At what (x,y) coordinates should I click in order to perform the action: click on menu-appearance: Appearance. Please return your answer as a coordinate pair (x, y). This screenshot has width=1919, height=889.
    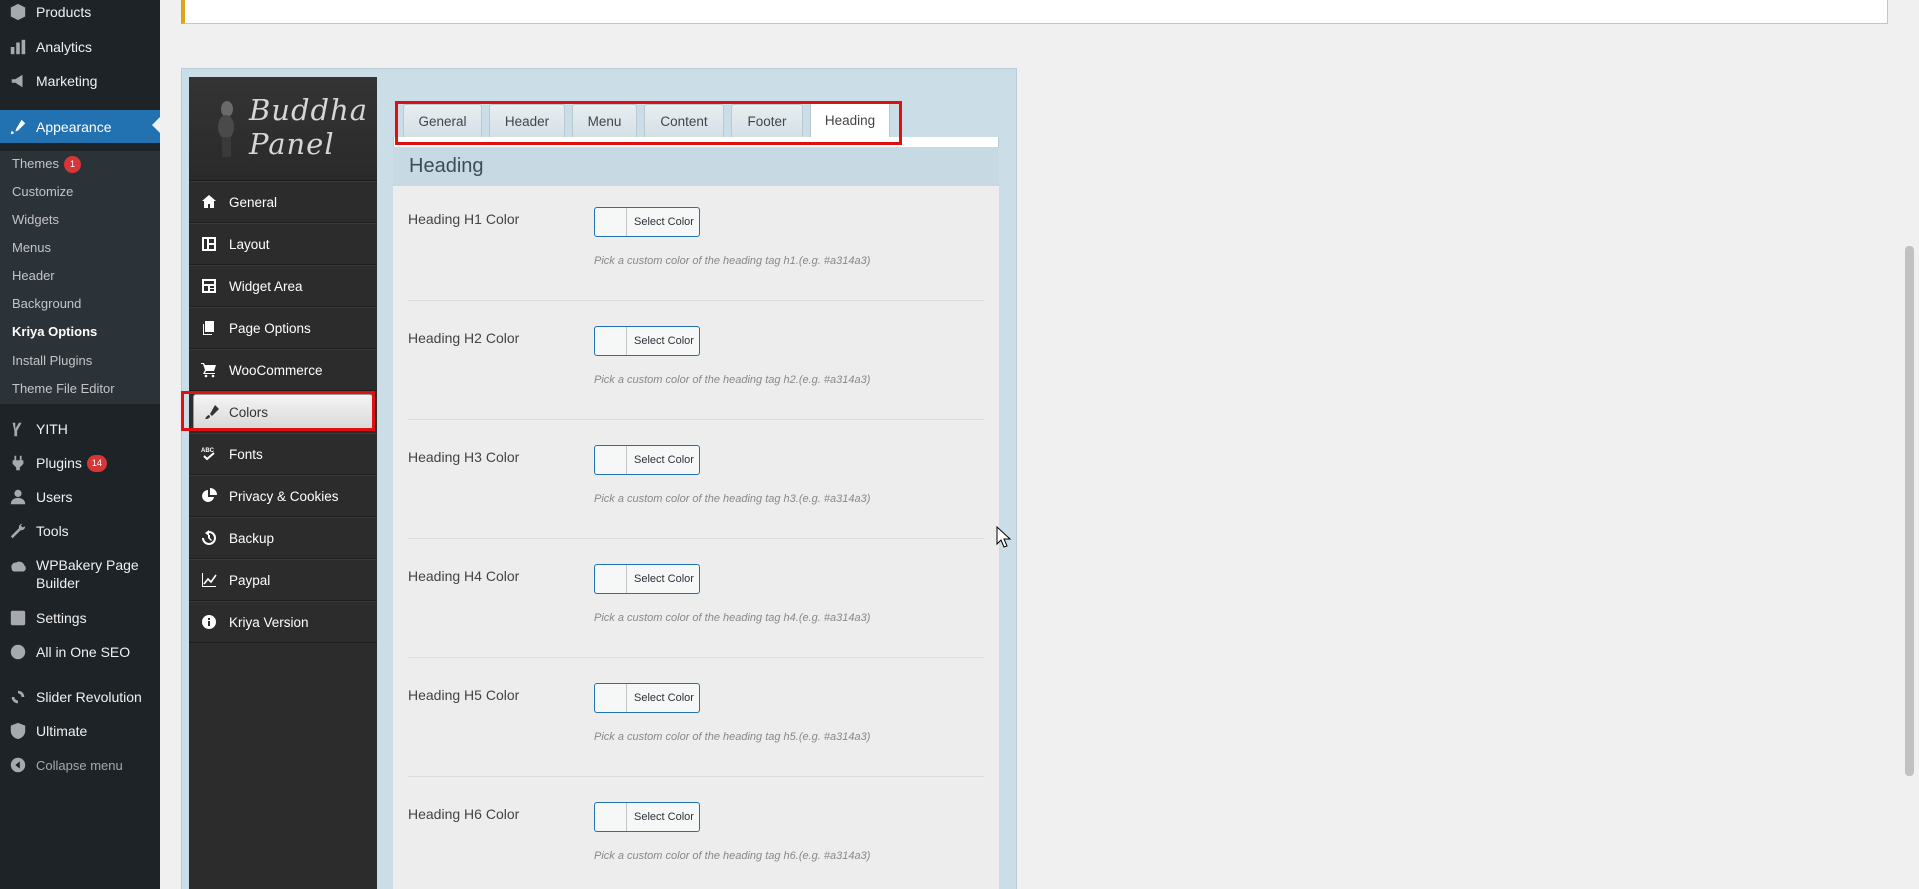
    Looking at the image, I should click on (80, 126).